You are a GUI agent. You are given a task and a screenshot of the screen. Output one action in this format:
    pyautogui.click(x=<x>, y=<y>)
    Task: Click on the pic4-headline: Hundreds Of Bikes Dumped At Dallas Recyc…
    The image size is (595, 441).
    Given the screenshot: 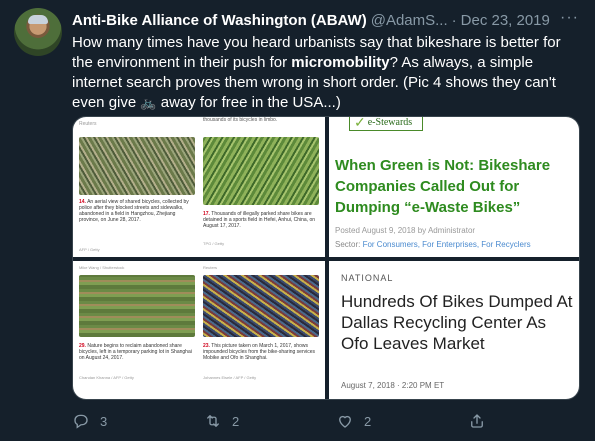 What is the action you would take?
    pyautogui.click(x=457, y=322)
    